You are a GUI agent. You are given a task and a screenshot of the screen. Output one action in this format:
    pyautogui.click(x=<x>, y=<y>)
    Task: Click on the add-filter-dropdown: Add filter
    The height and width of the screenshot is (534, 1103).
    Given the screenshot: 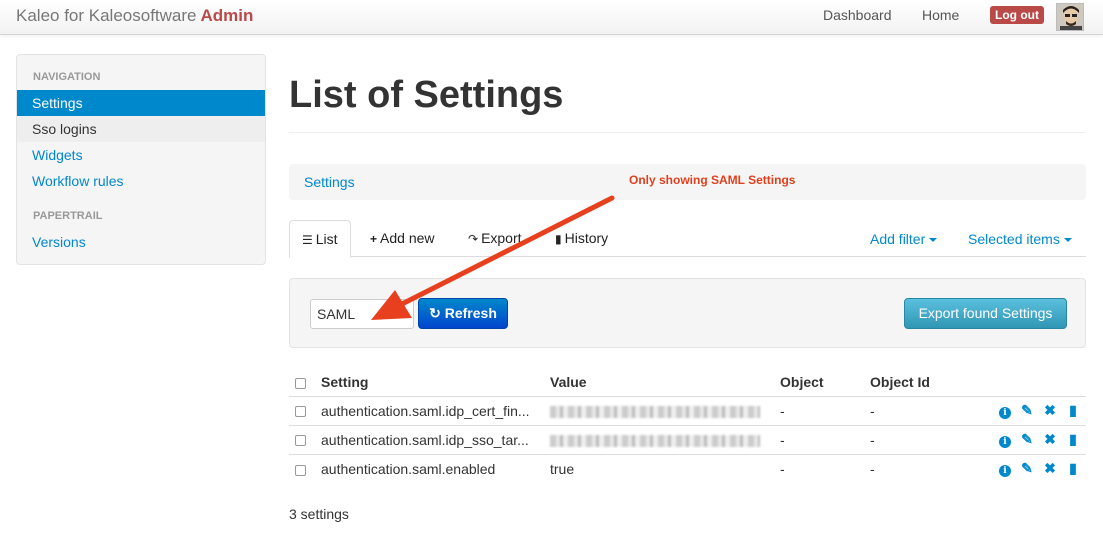 What is the action you would take?
    pyautogui.click(x=904, y=239)
    